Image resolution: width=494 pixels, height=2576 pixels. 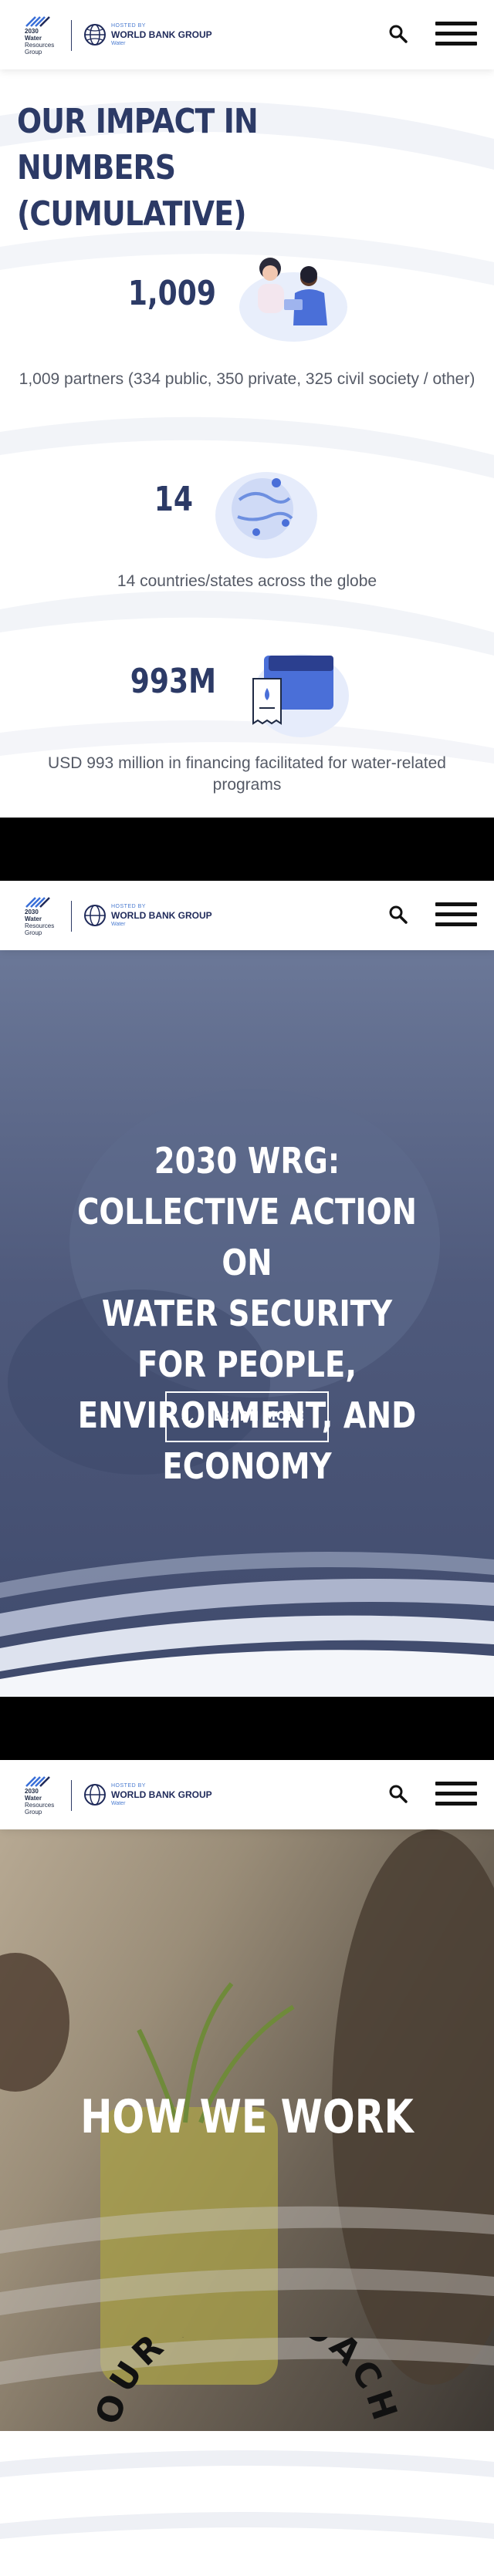 What do you see at coordinates (138, 144) in the screenshot?
I see `impact-title-line1: OUR IMPACT IN NUMBERS` at bounding box center [138, 144].